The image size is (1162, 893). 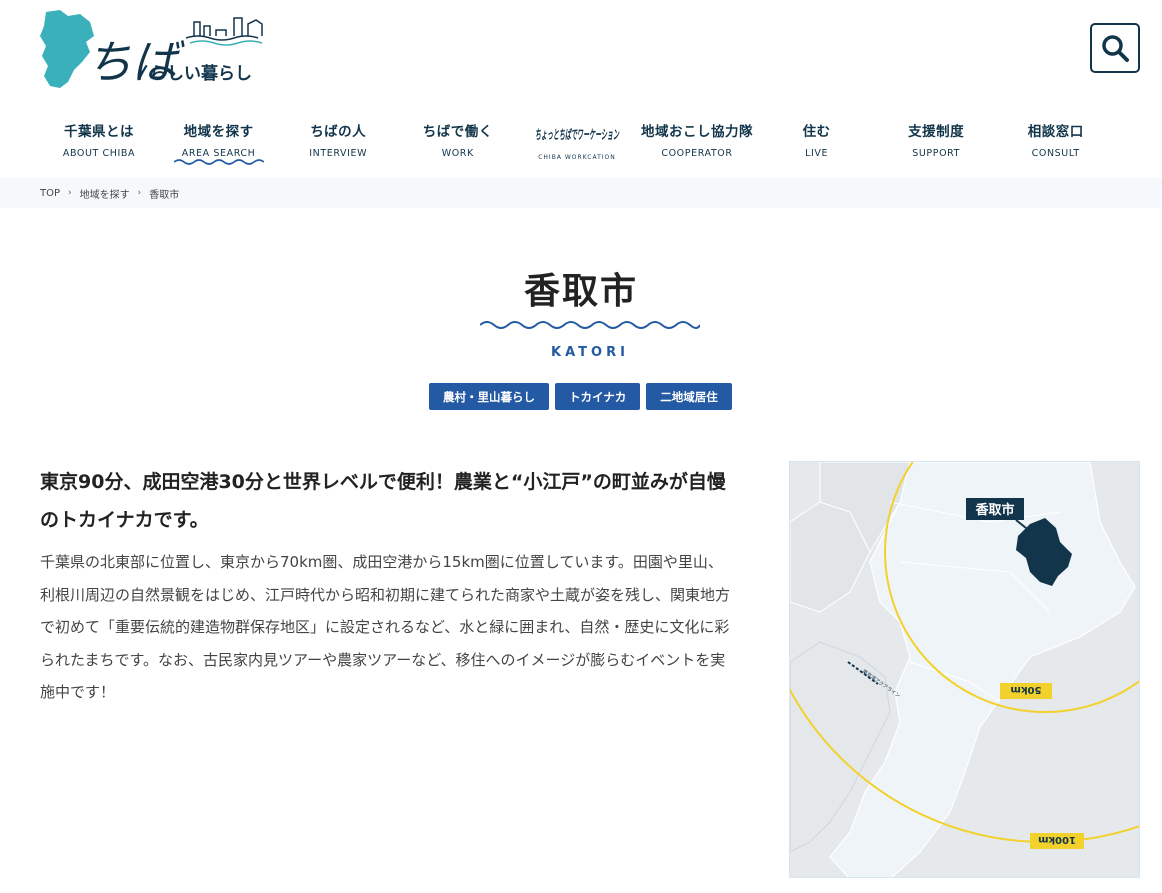 What do you see at coordinates (577, 135) in the screenshot?
I see `svg-text: ちょっとちばでワーケーション` at bounding box center [577, 135].